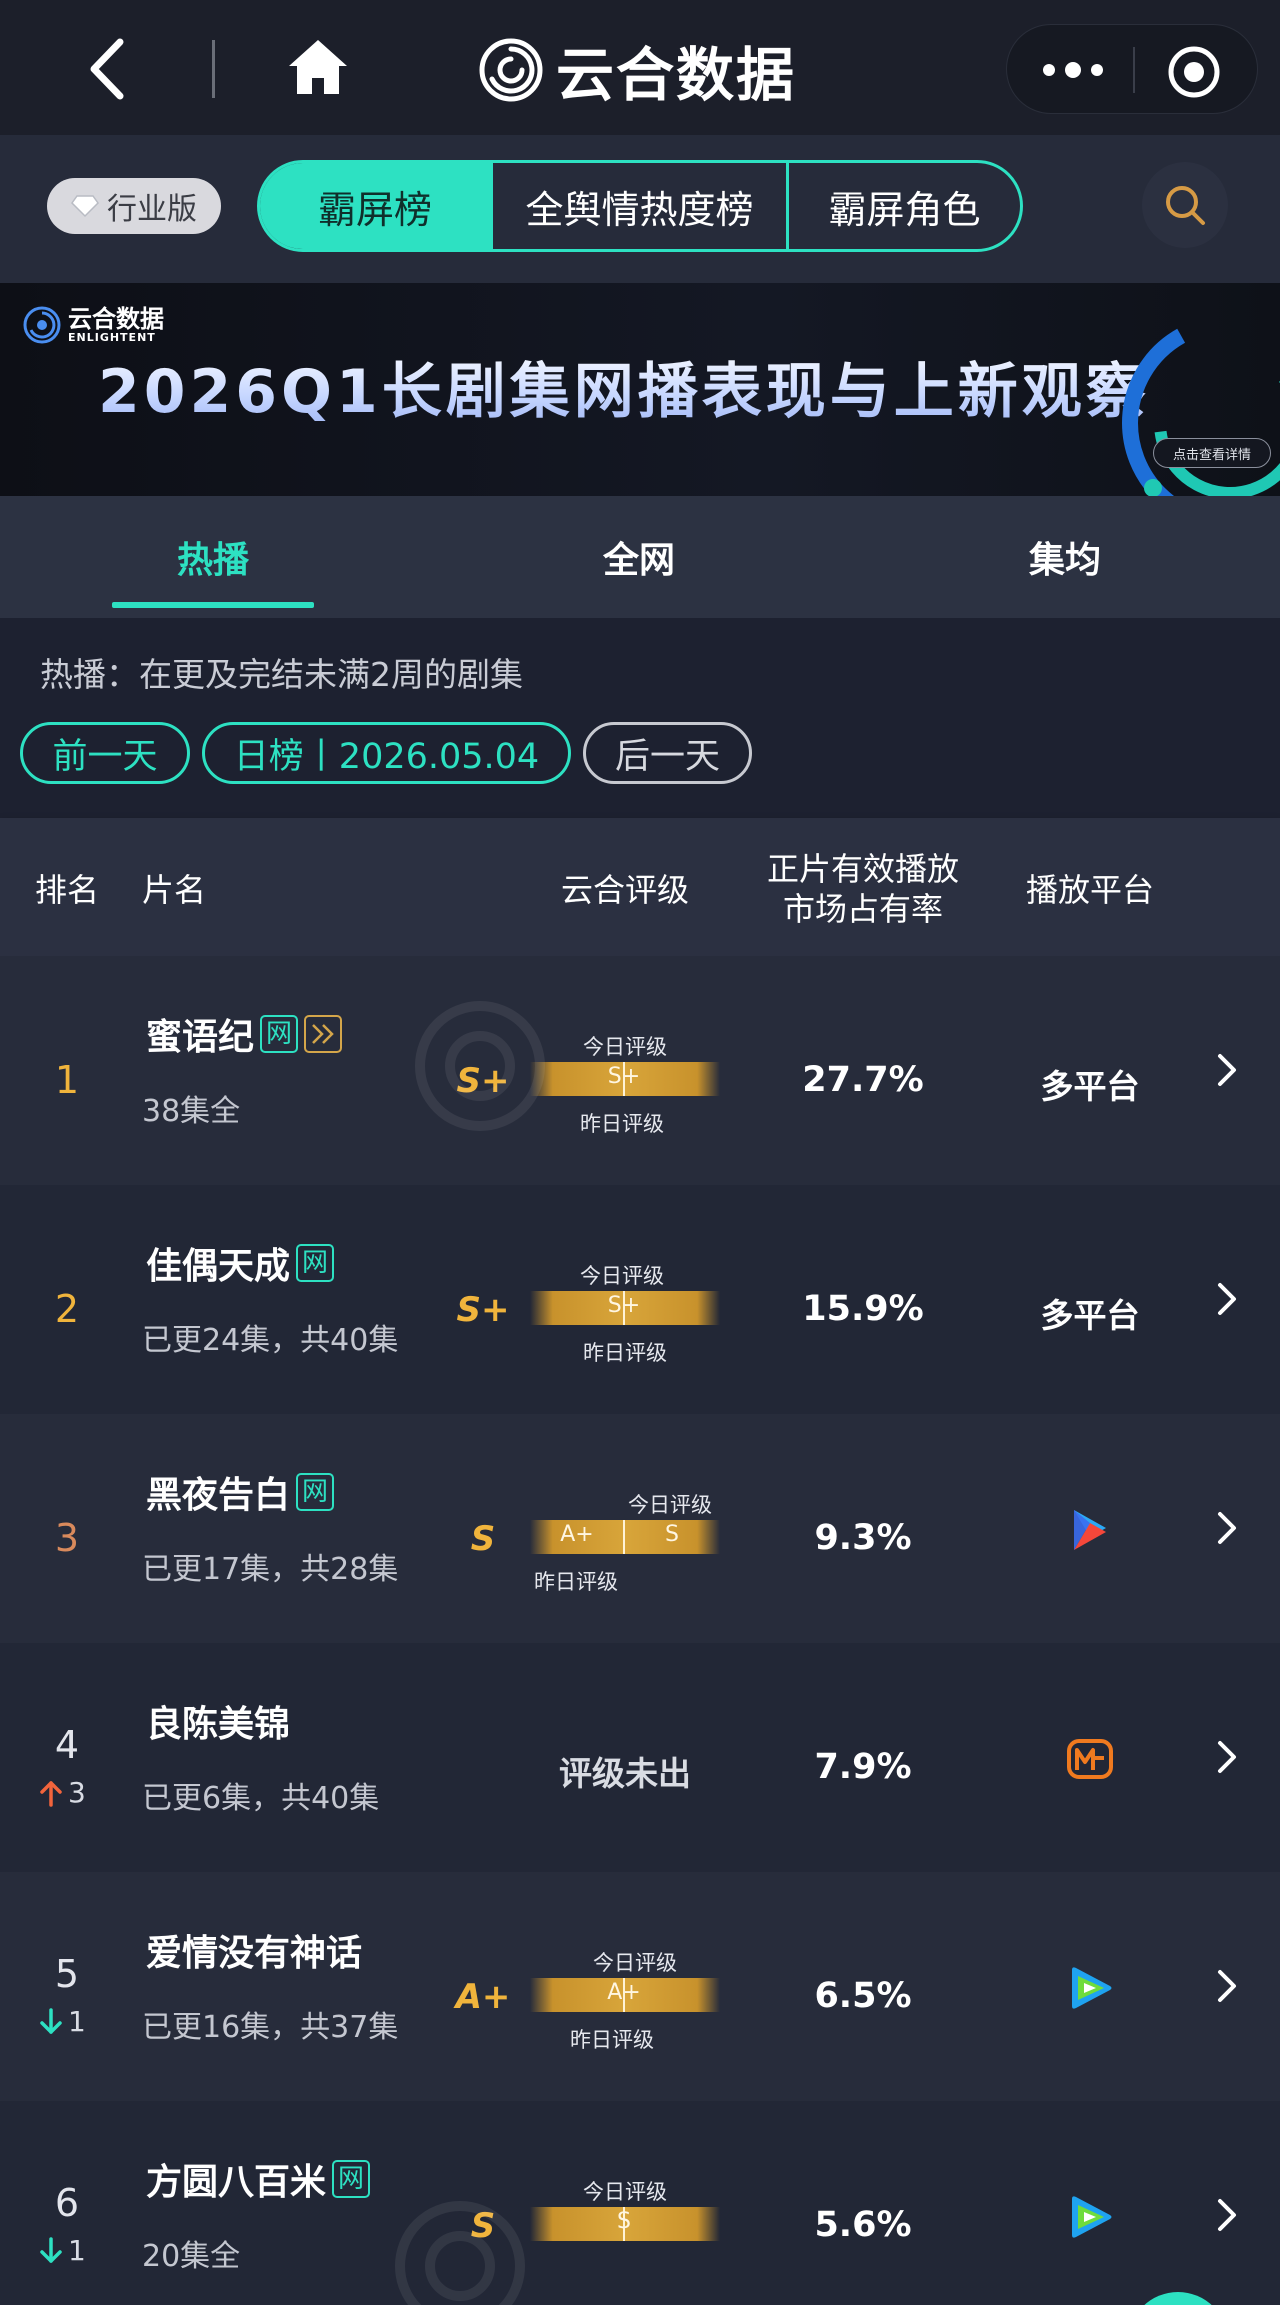  Describe the element at coordinates (270, 1569) in the screenshot. I see `episode-status: 已更17集，共28集` at that location.